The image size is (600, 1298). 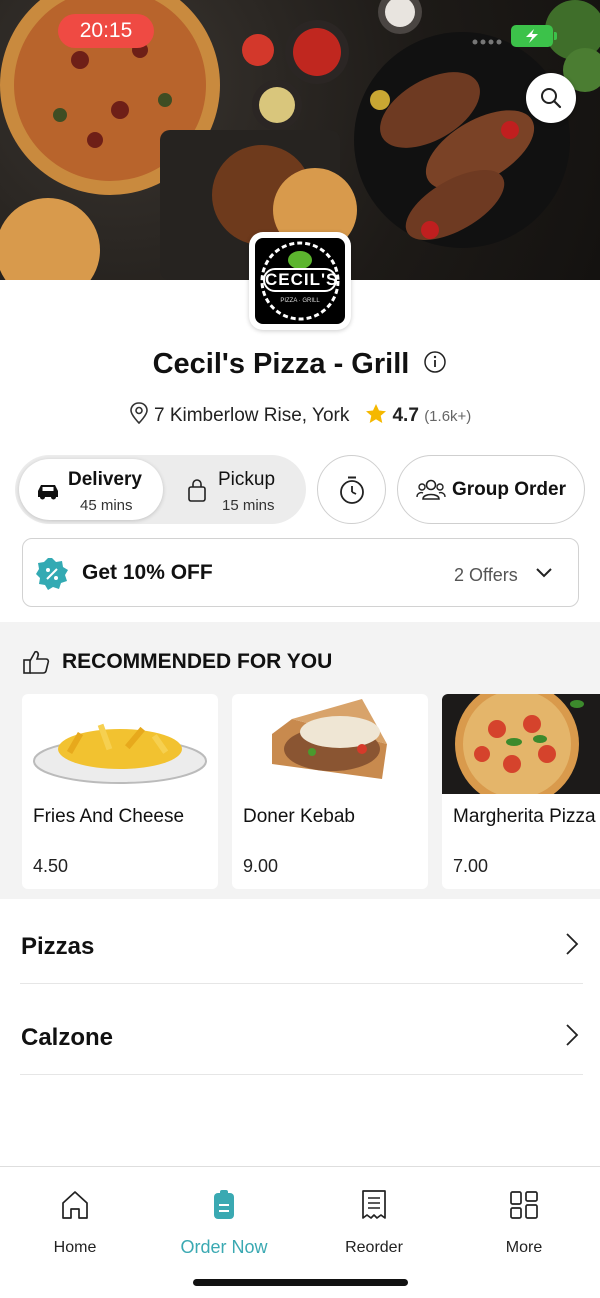 What do you see at coordinates (329, 739) in the screenshot?
I see `doner-kebab-image` at bounding box center [329, 739].